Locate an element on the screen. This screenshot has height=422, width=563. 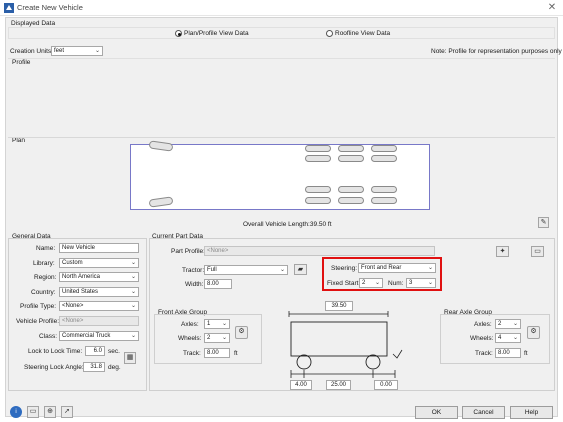
vehicle-icon: ▰ is located at coordinates (300, 269).